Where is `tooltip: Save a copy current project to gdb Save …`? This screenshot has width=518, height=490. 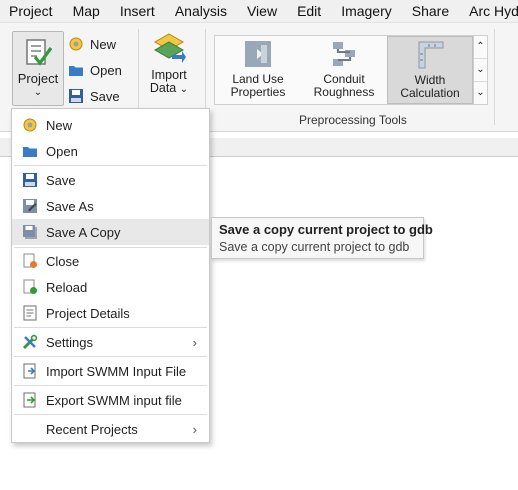 tooltip: Save a copy current project to gdb Save … is located at coordinates (322, 238).